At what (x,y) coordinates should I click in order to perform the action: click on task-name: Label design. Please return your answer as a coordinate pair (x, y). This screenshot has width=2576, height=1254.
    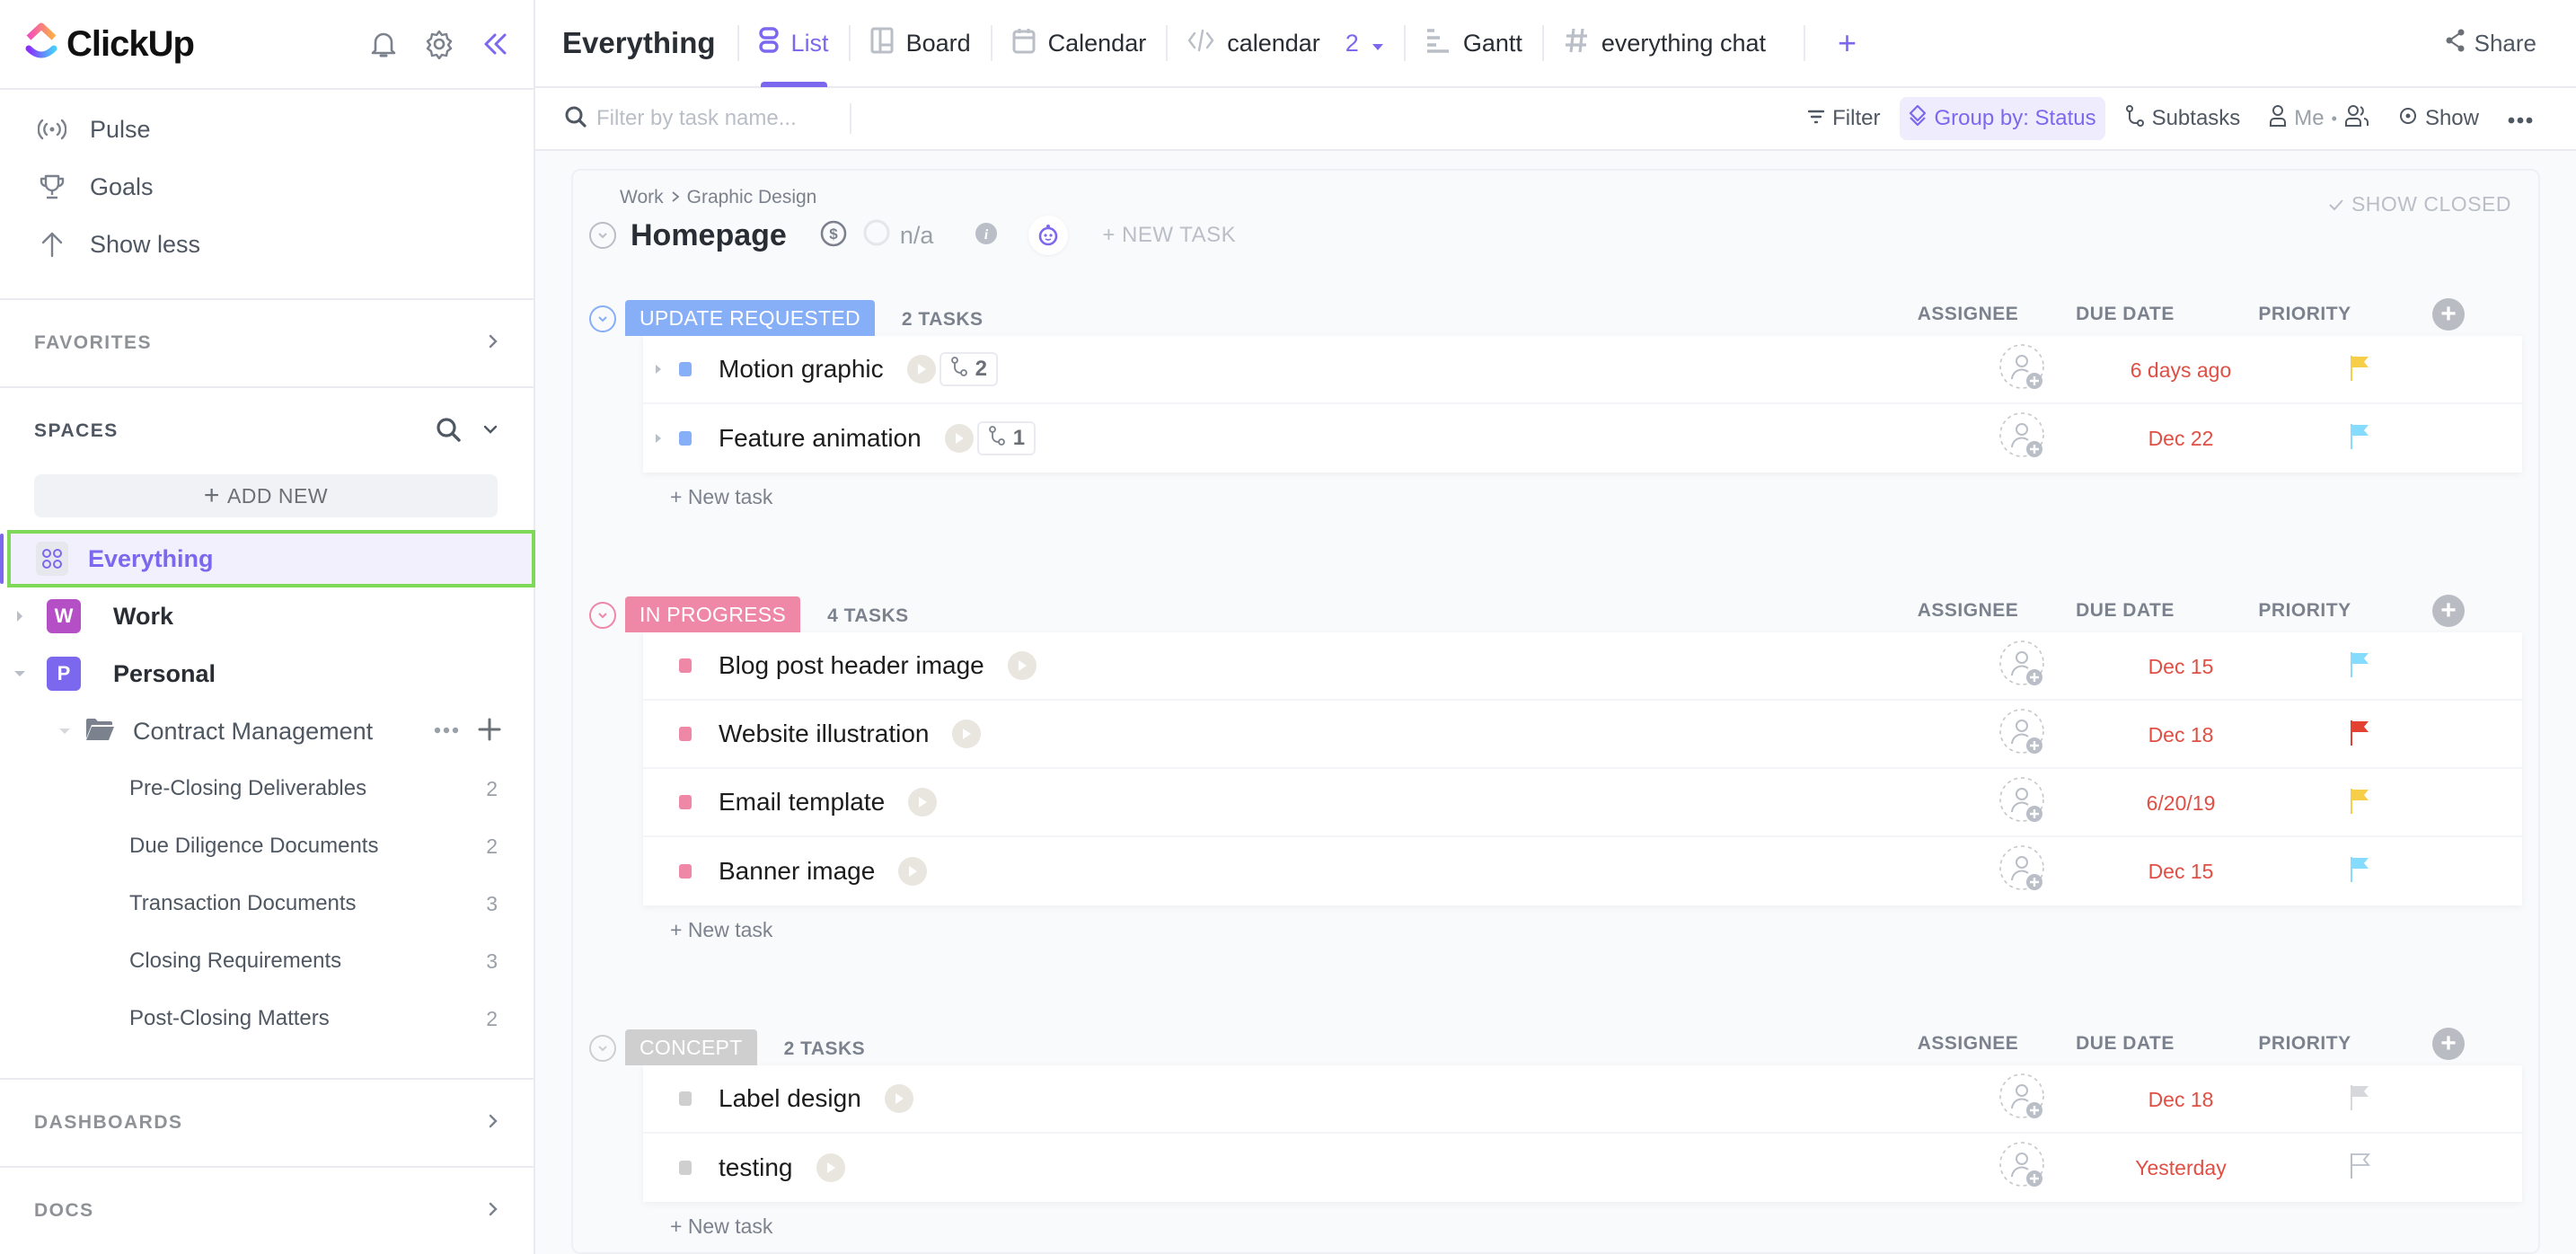
    Looking at the image, I should click on (790, 1098).